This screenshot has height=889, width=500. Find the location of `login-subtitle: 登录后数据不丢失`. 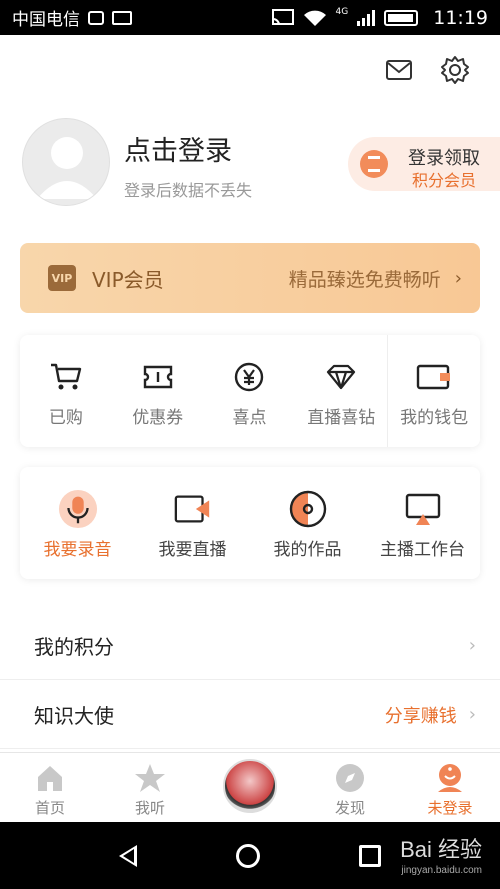

login-subtitle: 登录后数据不丢失 is located at coordinates (188, 190).